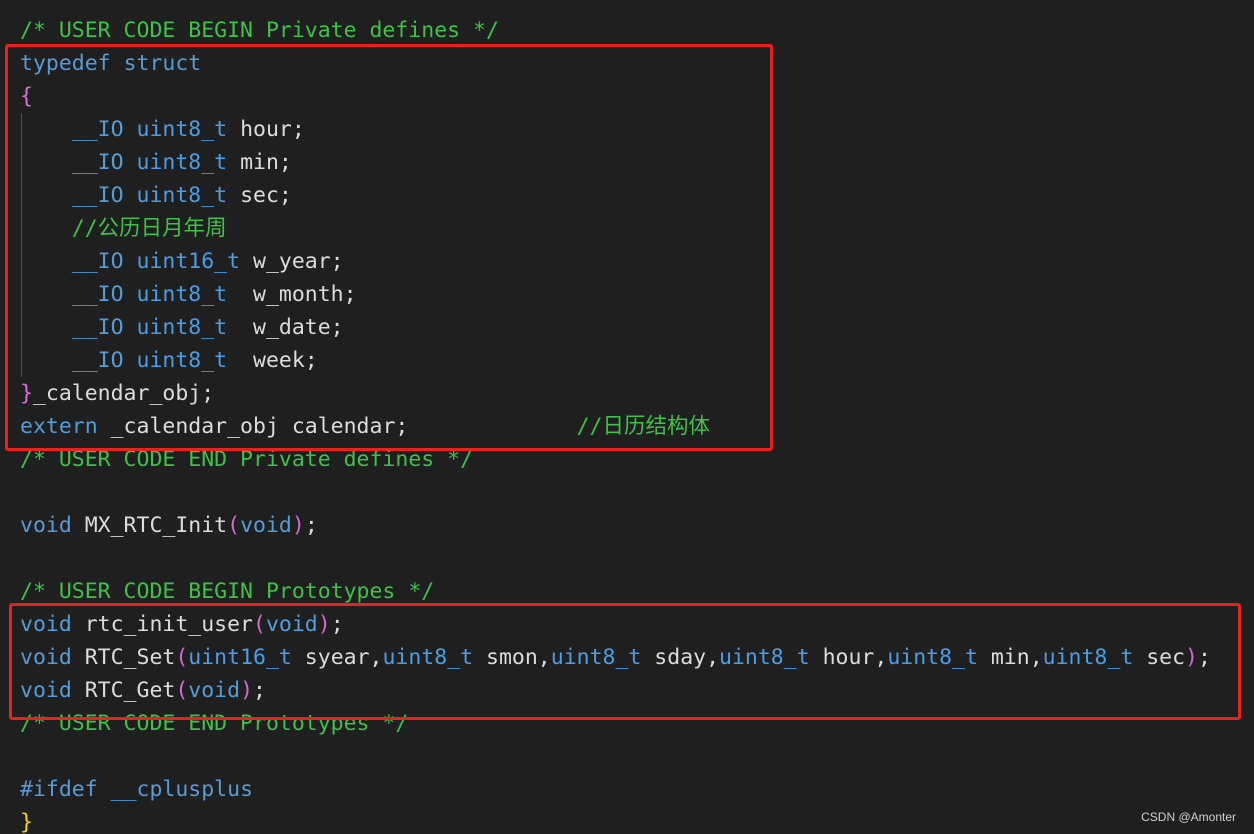  I want to click on code-token-keyword: extern, so click(59, 426).